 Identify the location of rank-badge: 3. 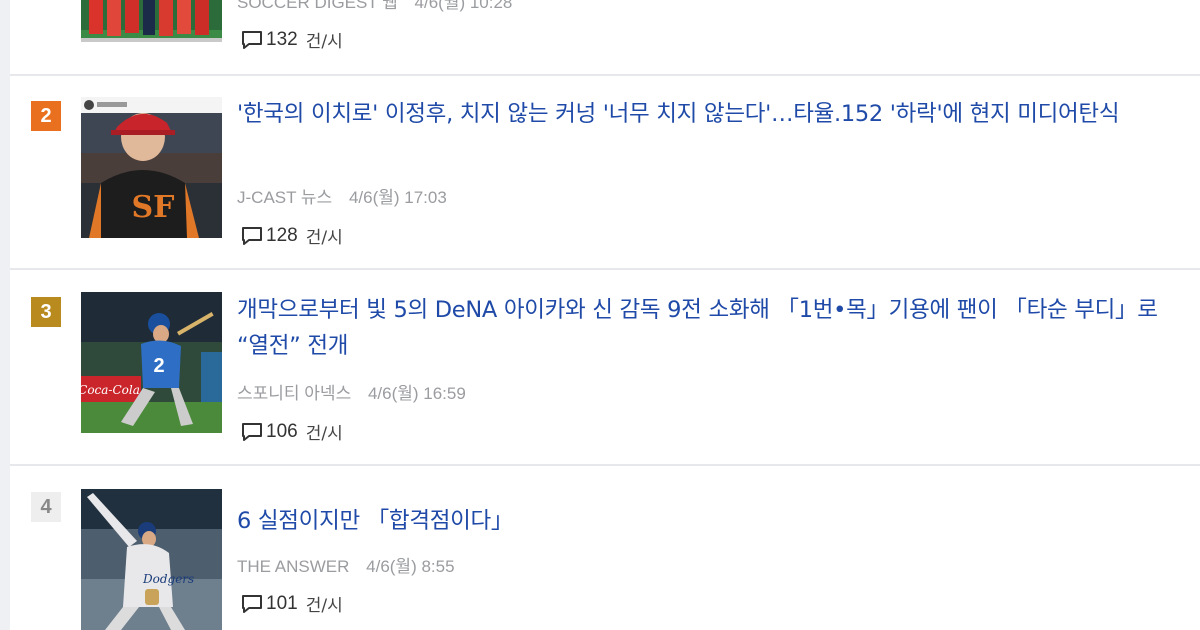
(46, 312).